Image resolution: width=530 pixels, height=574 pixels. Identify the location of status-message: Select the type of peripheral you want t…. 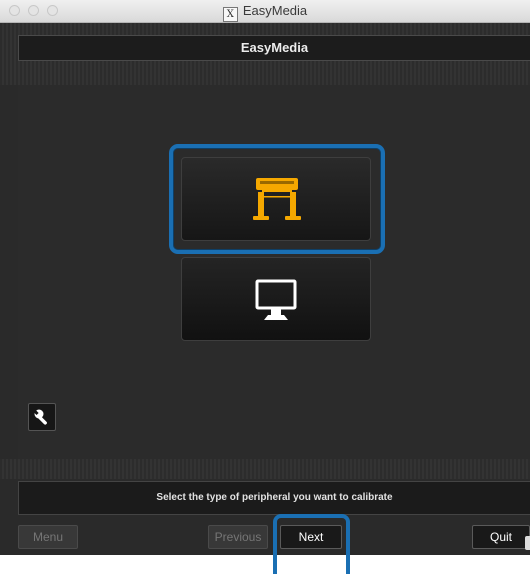
(274, 498).